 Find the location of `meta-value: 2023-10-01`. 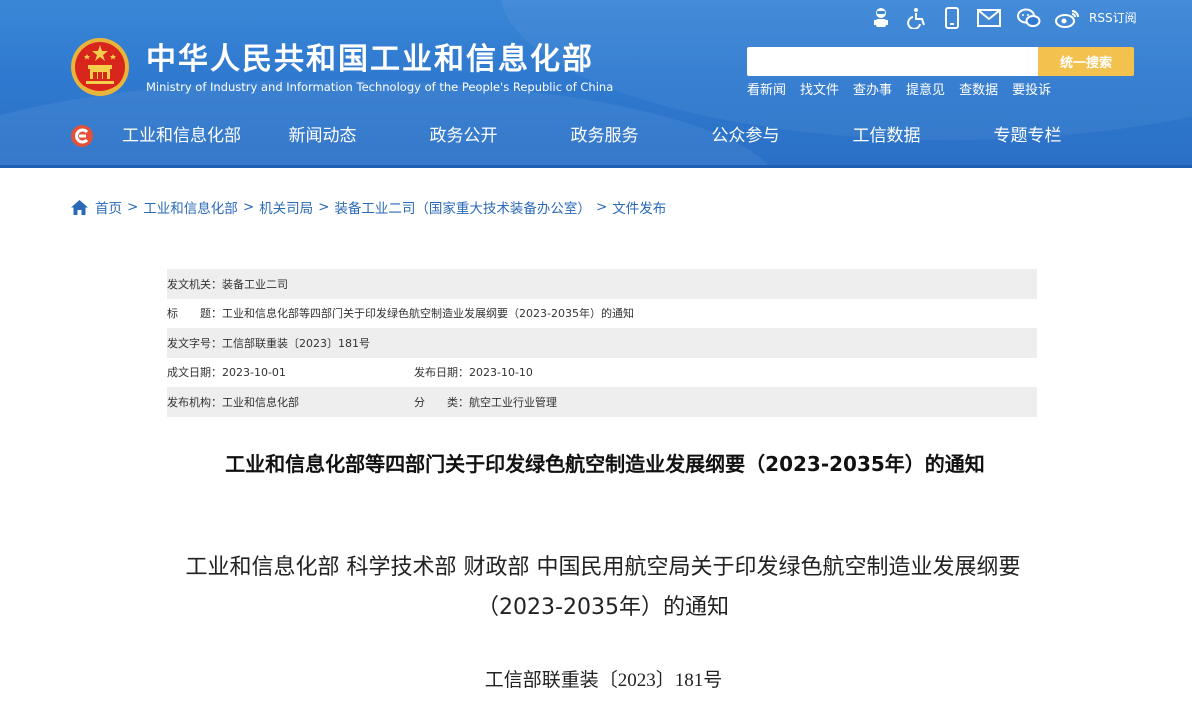

meta-value: 2023-10-01 is located at coordinates (254, 372).